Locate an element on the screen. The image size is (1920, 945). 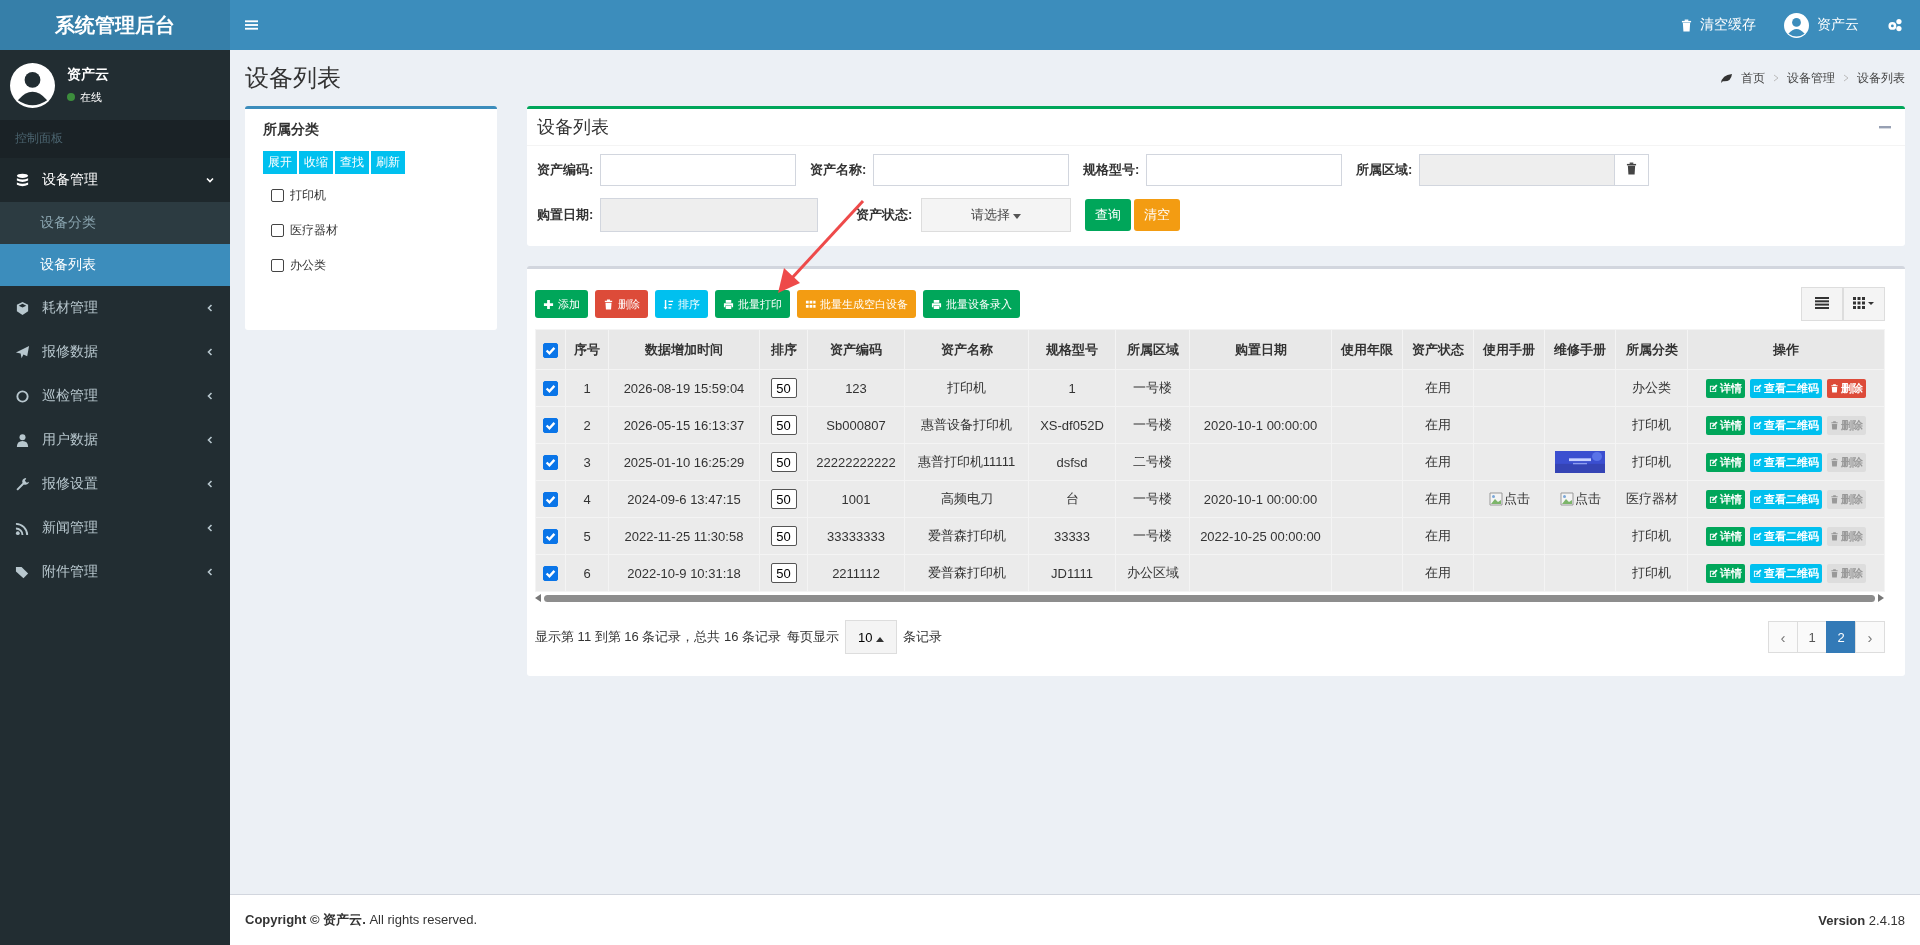
date-field is located at coordinates (709, 215).